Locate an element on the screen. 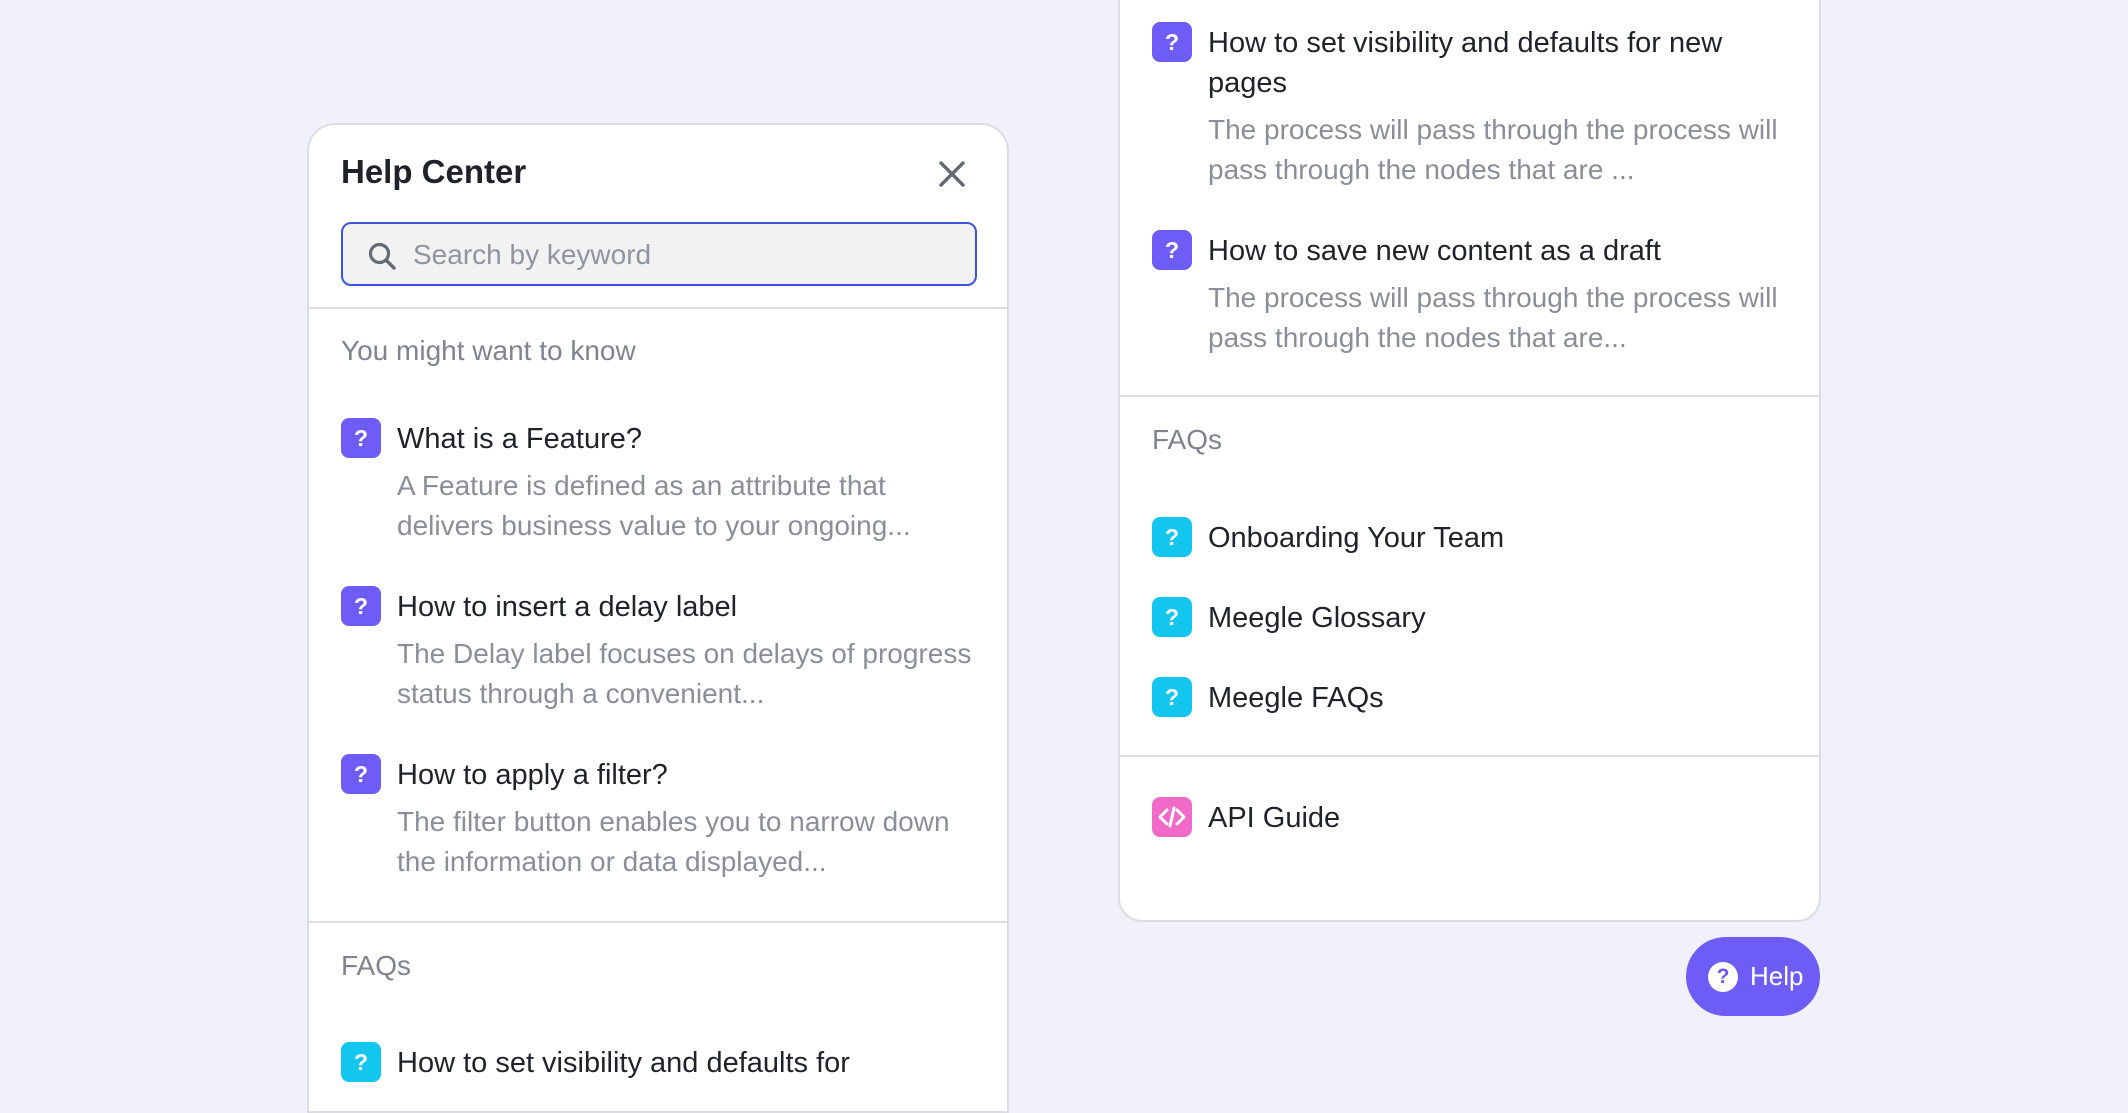 The image size is (2128, 1113). help-button: ? Help is located at coordinates (1753, 976).